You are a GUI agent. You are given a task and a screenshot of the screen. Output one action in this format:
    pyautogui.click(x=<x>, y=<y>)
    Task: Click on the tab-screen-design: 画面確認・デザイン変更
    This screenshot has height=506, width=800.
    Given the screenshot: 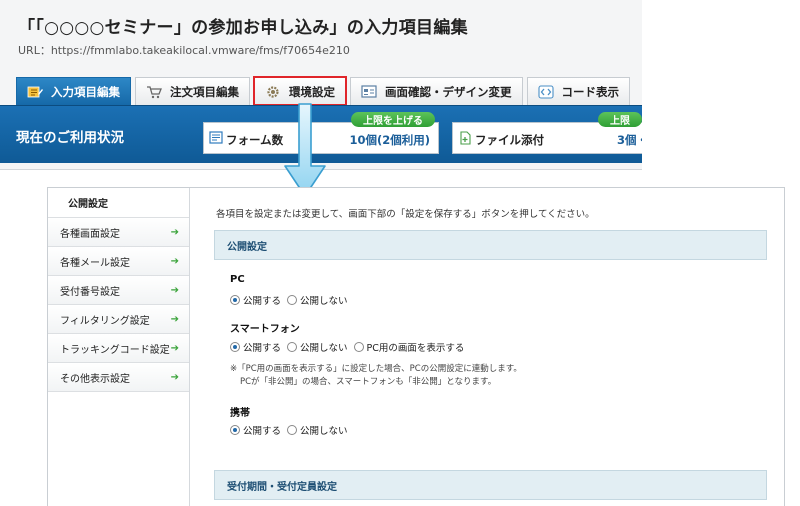 What is the action you would take?
    pyautogui.click(x=436, y=91)
    